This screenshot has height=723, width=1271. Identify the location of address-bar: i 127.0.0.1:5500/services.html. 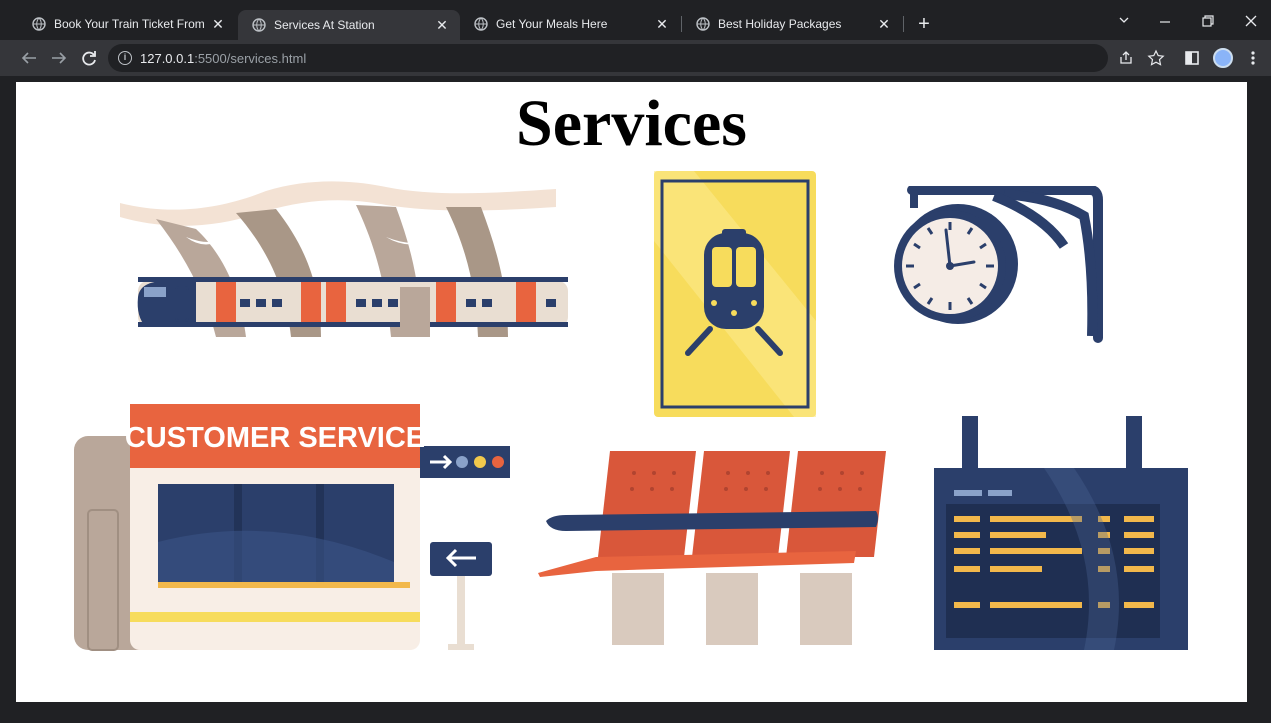
(608, 58).